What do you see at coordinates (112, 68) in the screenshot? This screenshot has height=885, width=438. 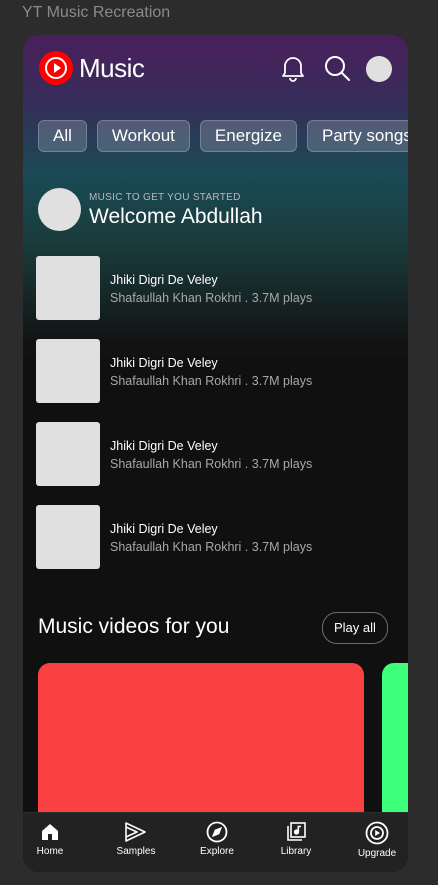 I see `brand-title: Music` at bounding box center [112, 68].